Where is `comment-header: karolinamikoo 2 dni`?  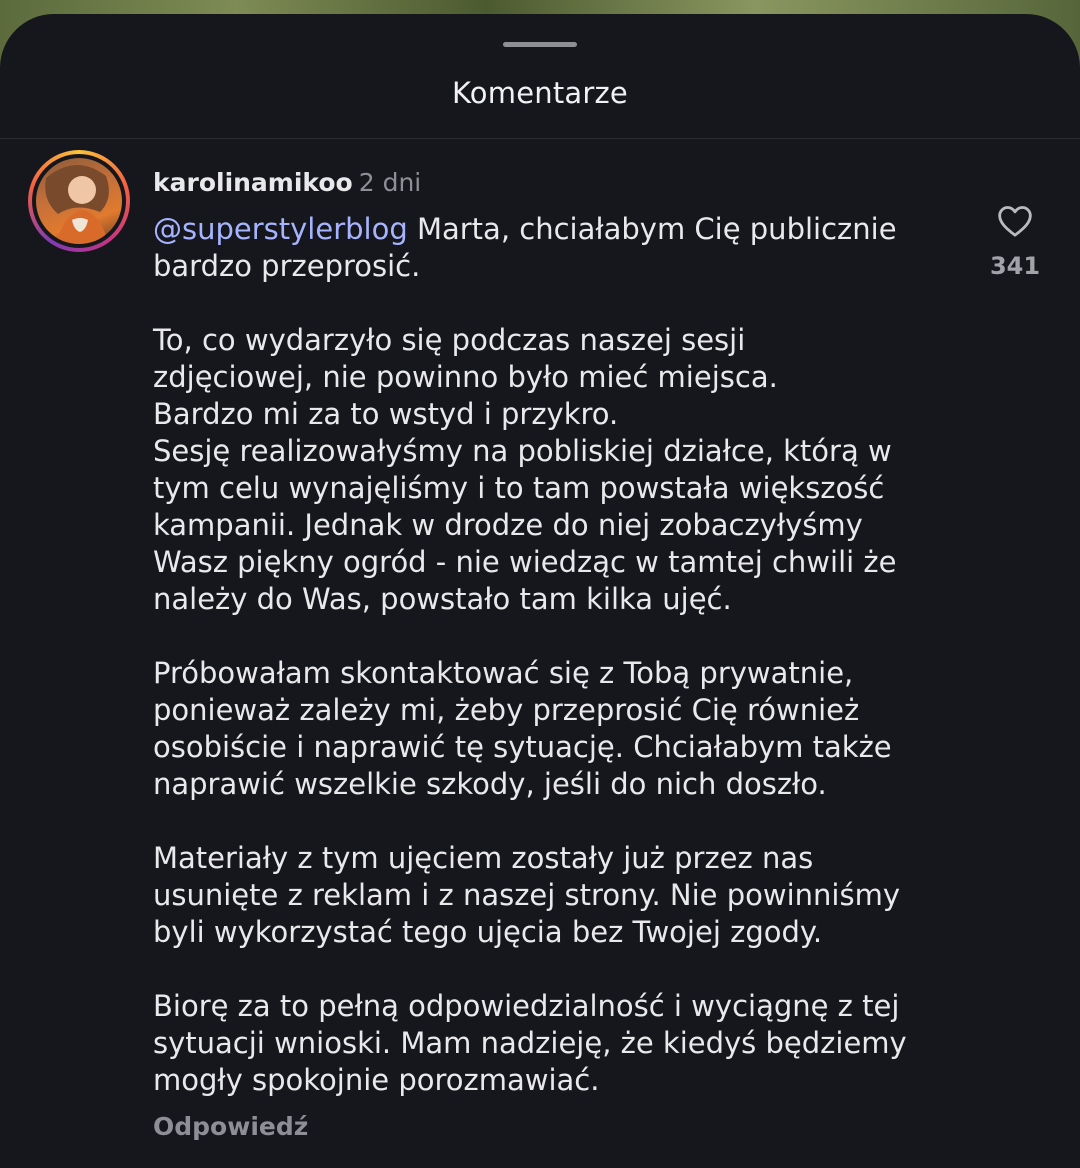 comment-header: karolinamikoo 2 dni is located at coordinates (287, 182).